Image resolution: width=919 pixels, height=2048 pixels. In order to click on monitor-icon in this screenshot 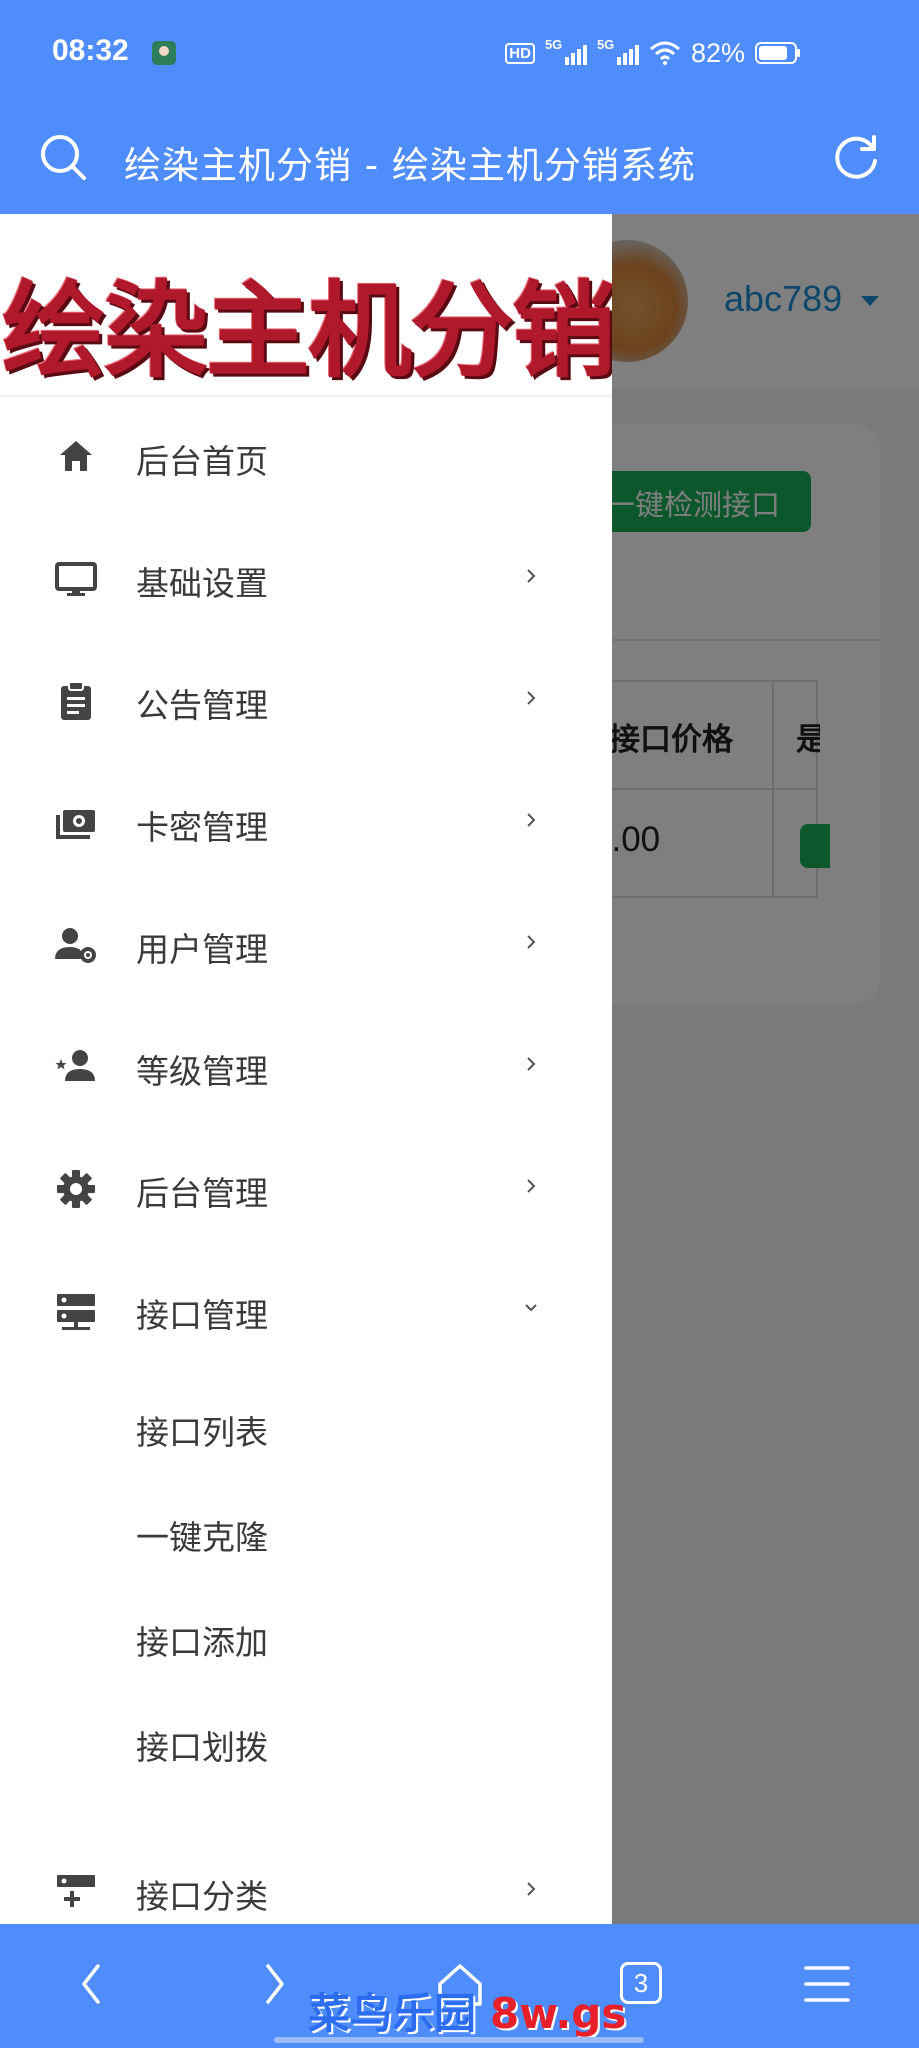, I will do `click(76, 579)`.